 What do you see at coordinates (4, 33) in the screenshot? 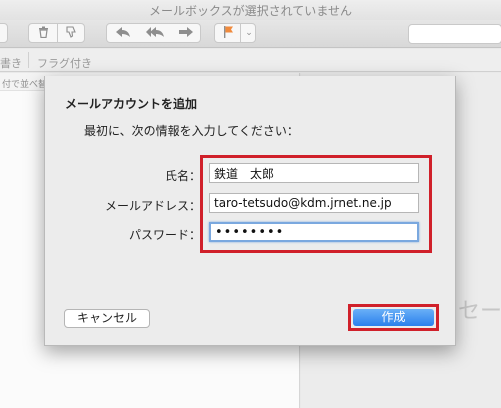
I see `toolbar-edge-button` at bounding box center [4, 33].